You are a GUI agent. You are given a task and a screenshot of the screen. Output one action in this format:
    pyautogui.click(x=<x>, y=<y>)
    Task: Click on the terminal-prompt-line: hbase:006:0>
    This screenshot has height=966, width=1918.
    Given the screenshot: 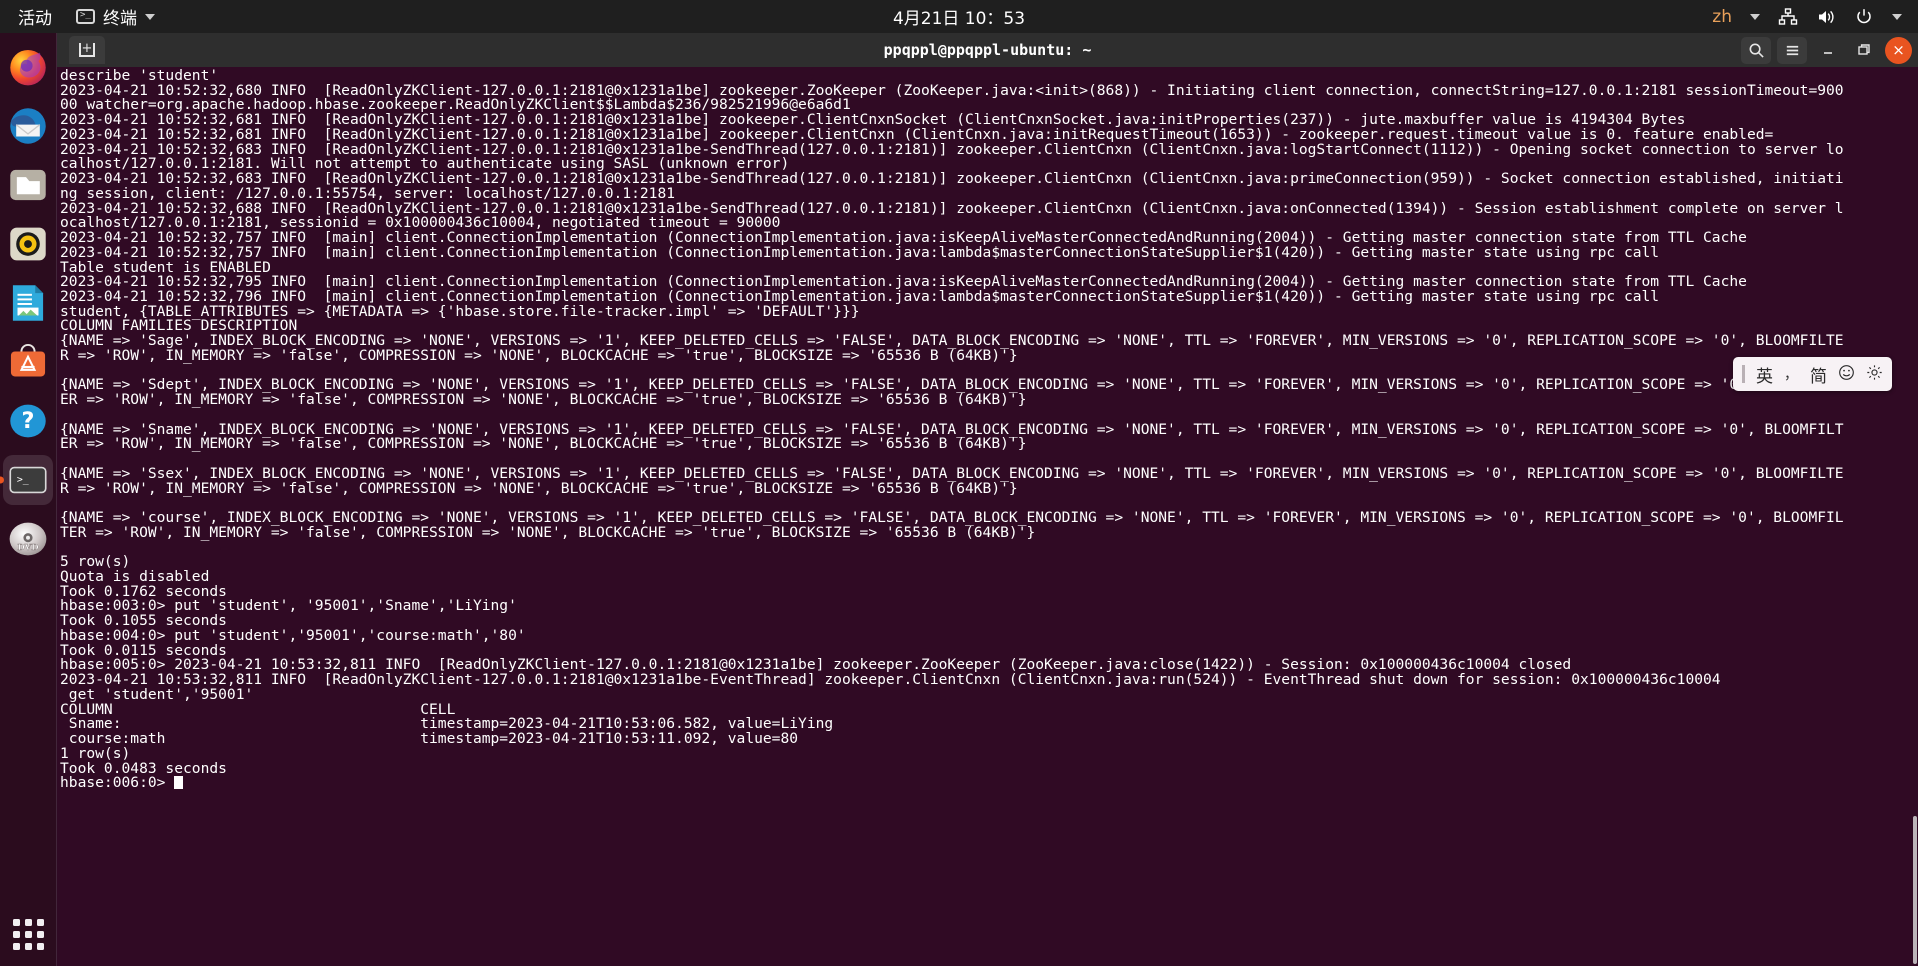 What is the action you would take?
    pyautogui.click(x=952, y=783)
    